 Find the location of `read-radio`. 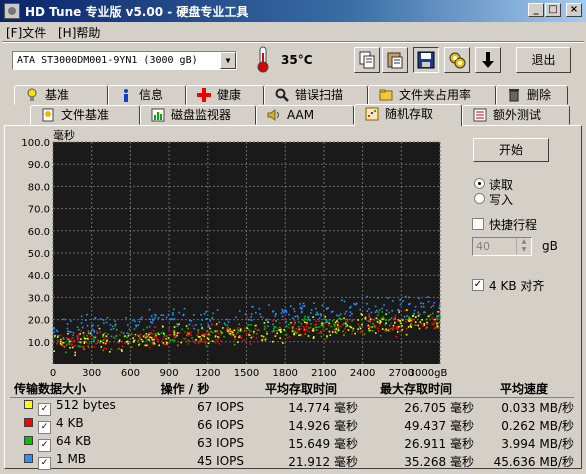

read-radio is located at coordinates (479, 183).